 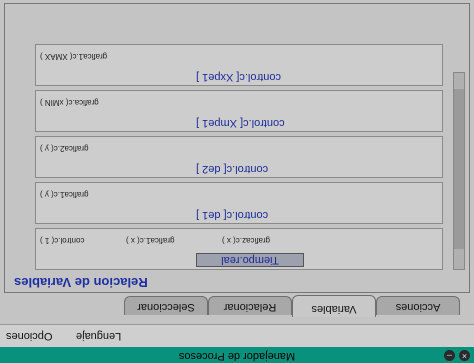 I want to click on variable-row: control.c[ Xxpe1 ] grafica1.c( XMAX ), so click(x=239, y=65).